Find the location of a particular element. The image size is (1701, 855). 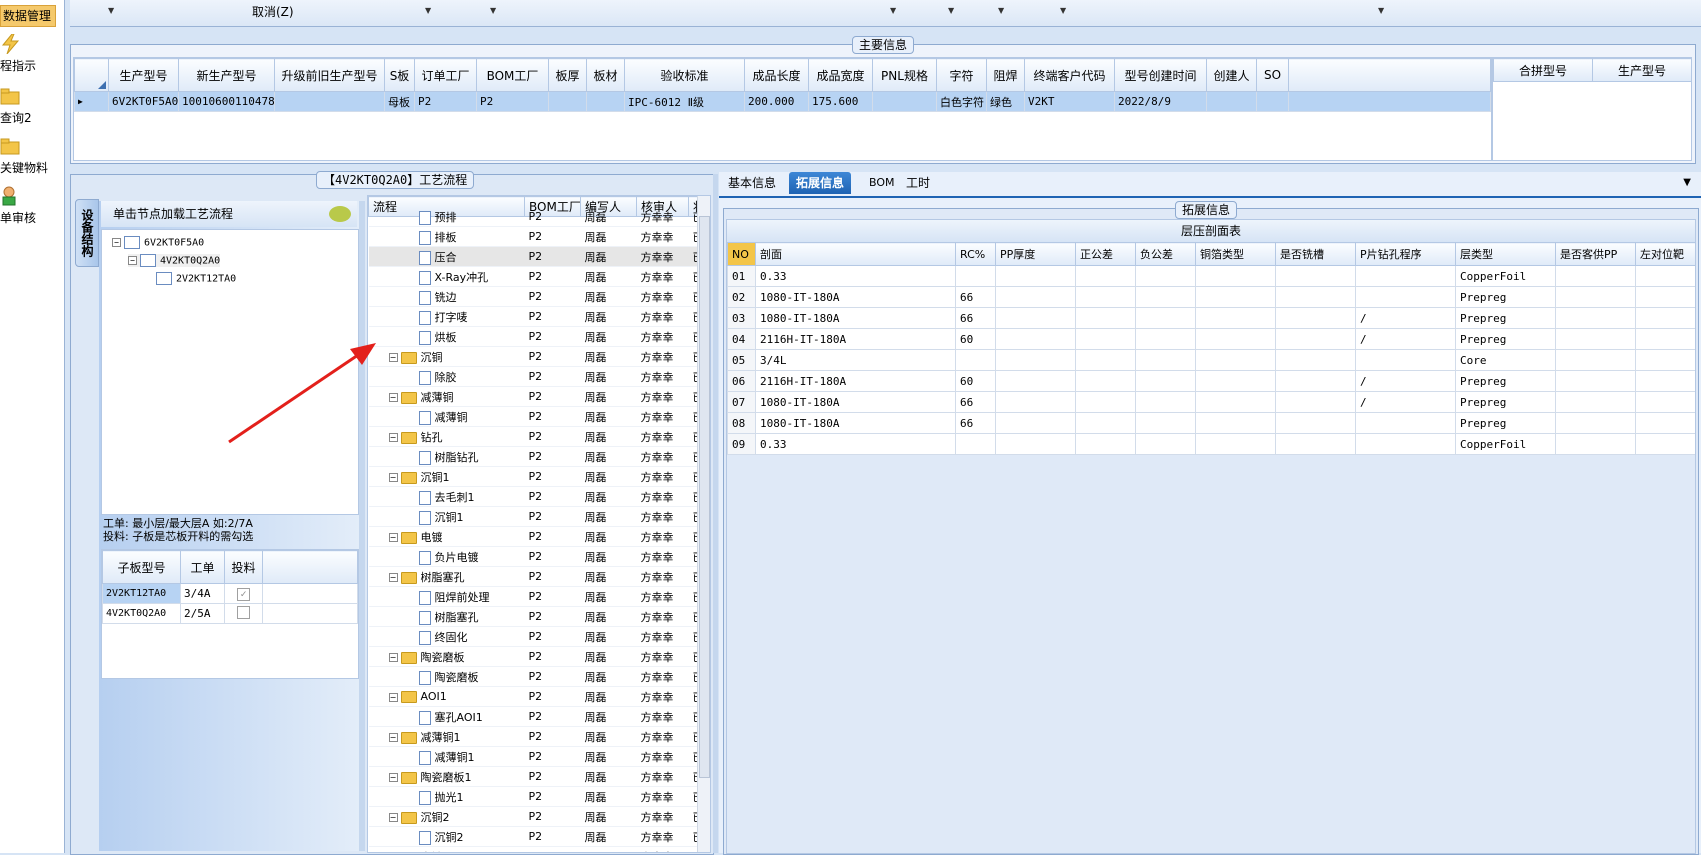

tab-bom: BOM is located at coordinates (882, 183).